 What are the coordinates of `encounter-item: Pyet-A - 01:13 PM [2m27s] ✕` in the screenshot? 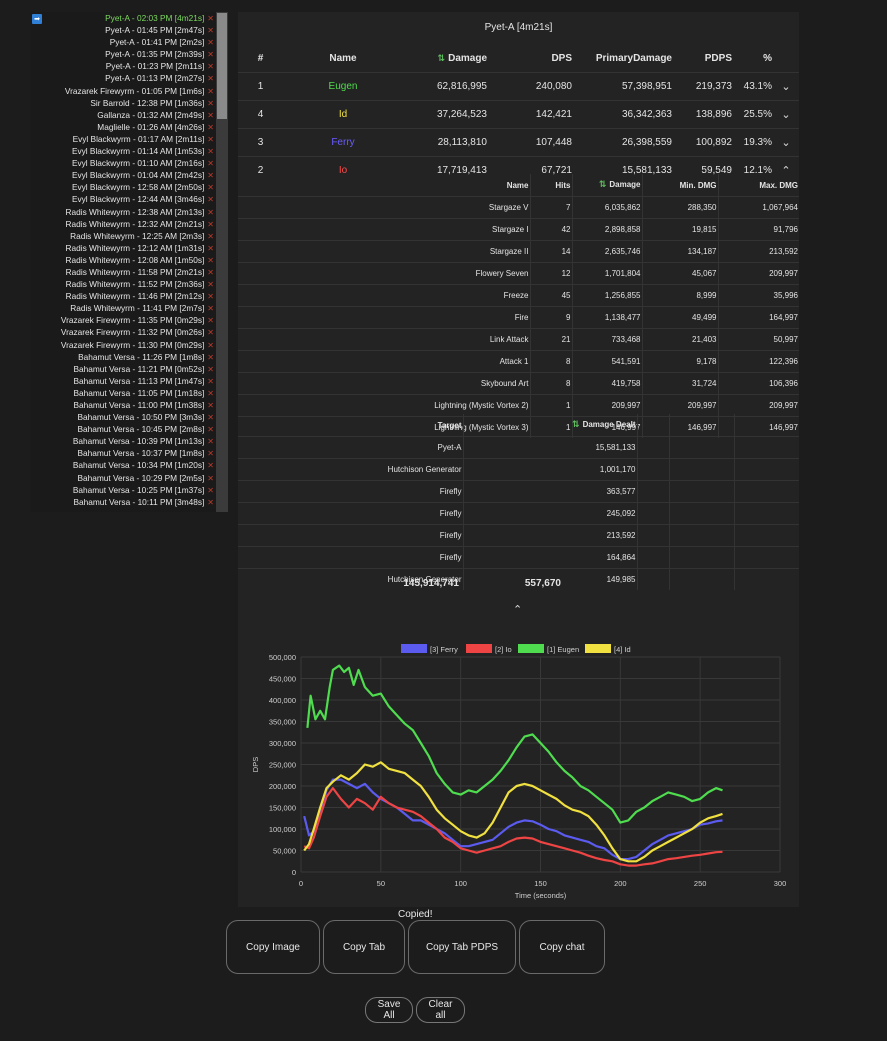 It's located at (137, 78).